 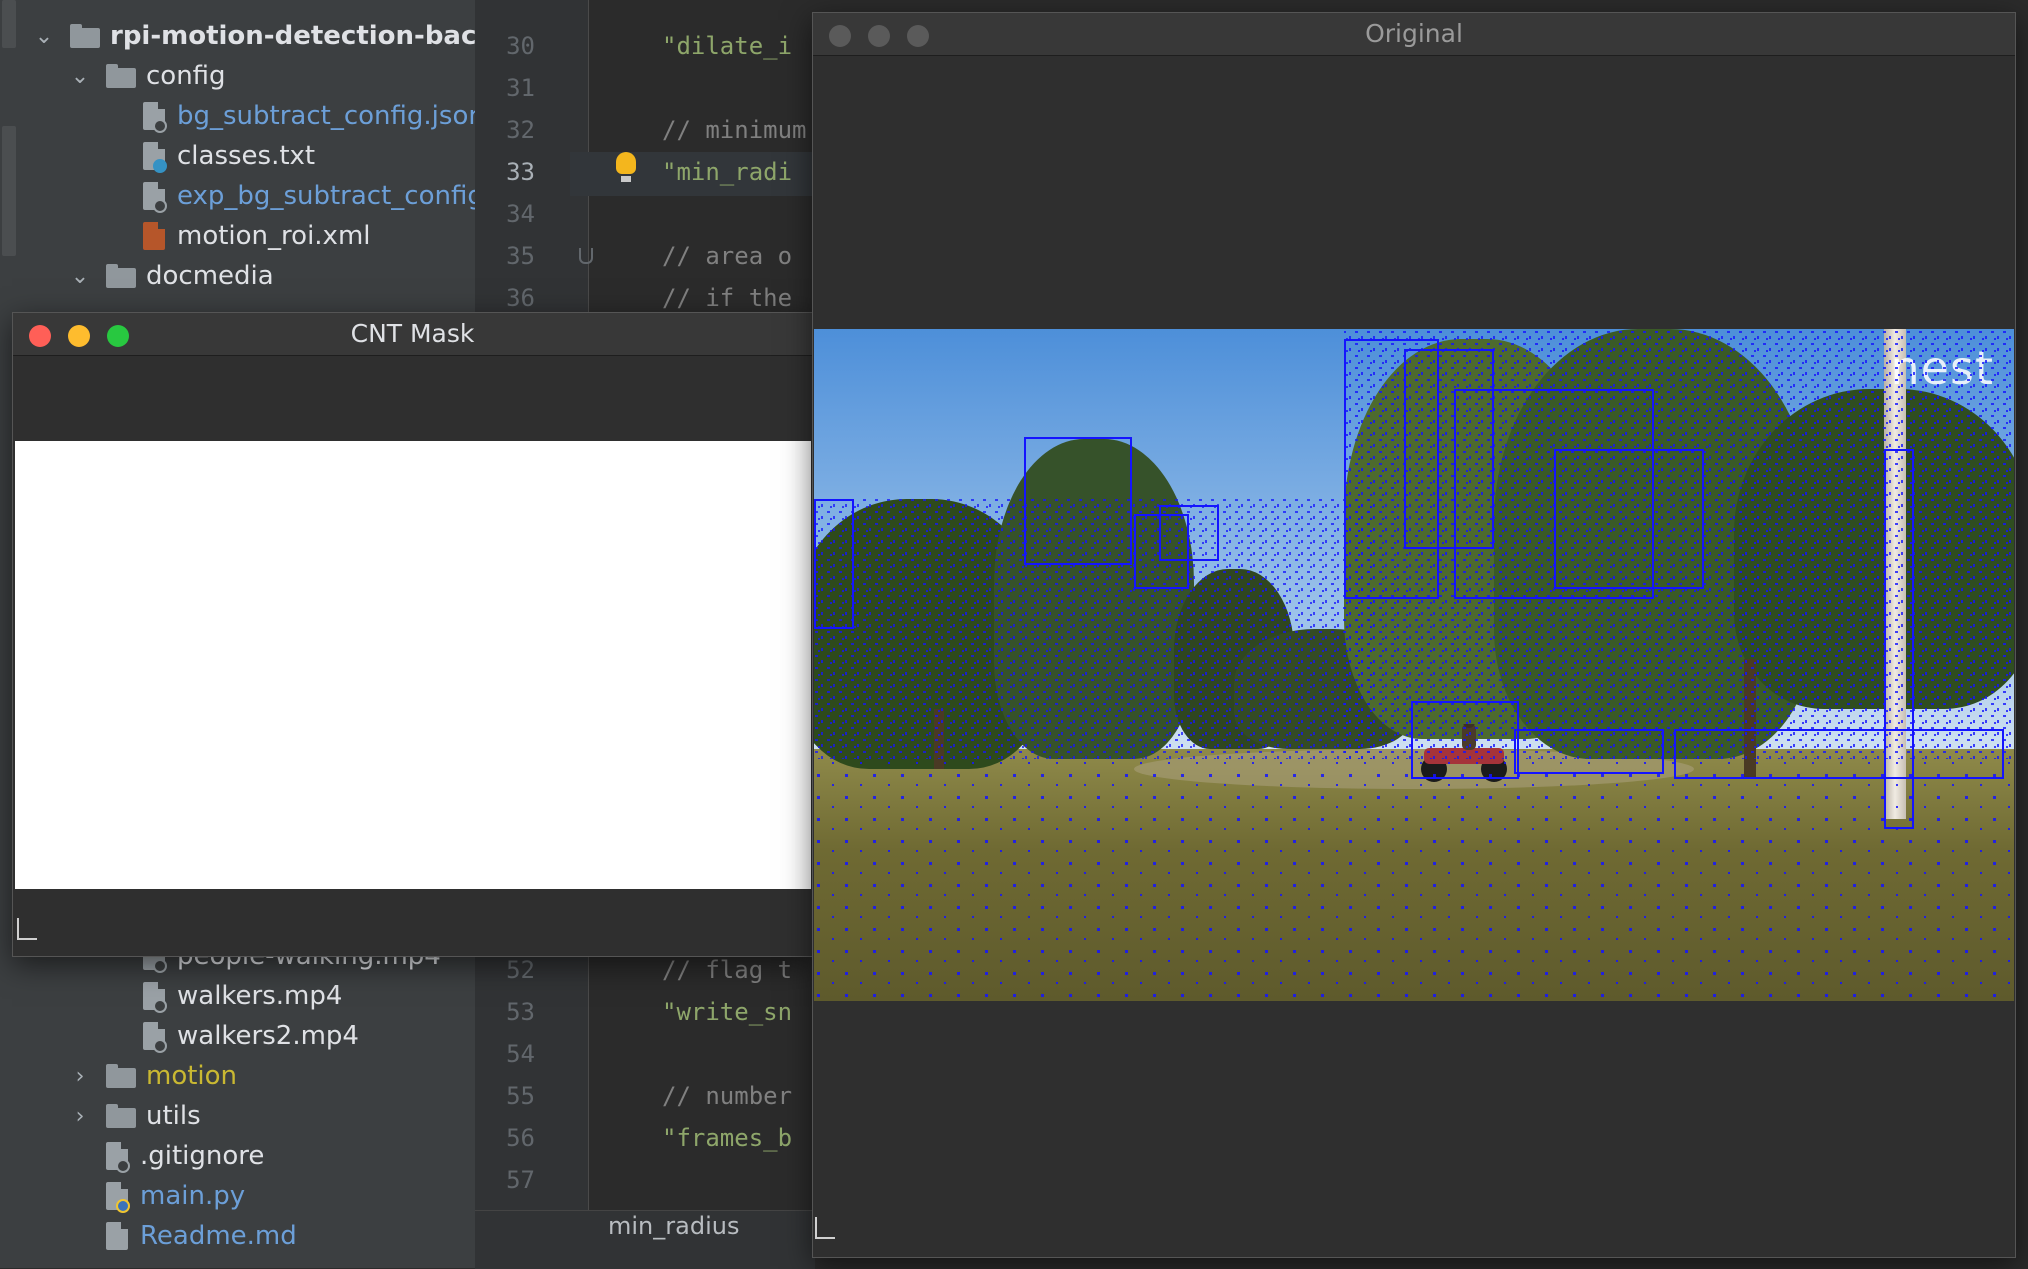 What do you see at coordinates (520, 130) in the screenshot?
I see `line-number: 32` at bounding box center [520, 130].